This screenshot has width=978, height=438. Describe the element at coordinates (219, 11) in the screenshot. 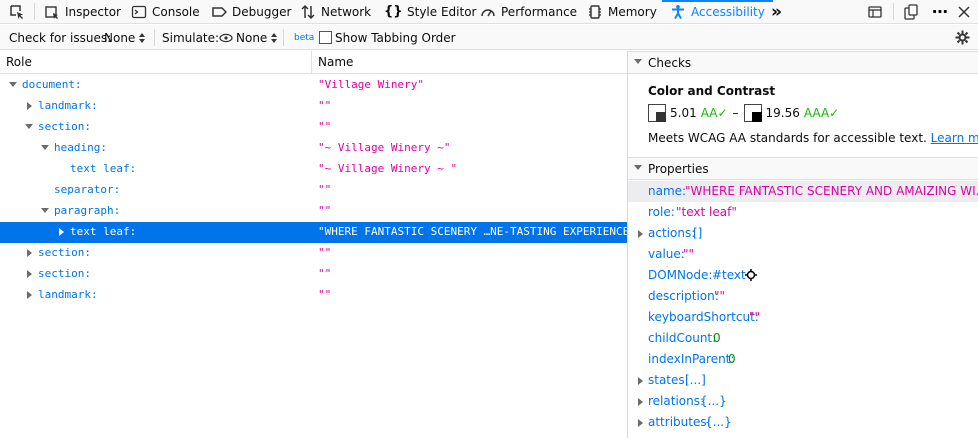

I see `debugger-icon` at that location.